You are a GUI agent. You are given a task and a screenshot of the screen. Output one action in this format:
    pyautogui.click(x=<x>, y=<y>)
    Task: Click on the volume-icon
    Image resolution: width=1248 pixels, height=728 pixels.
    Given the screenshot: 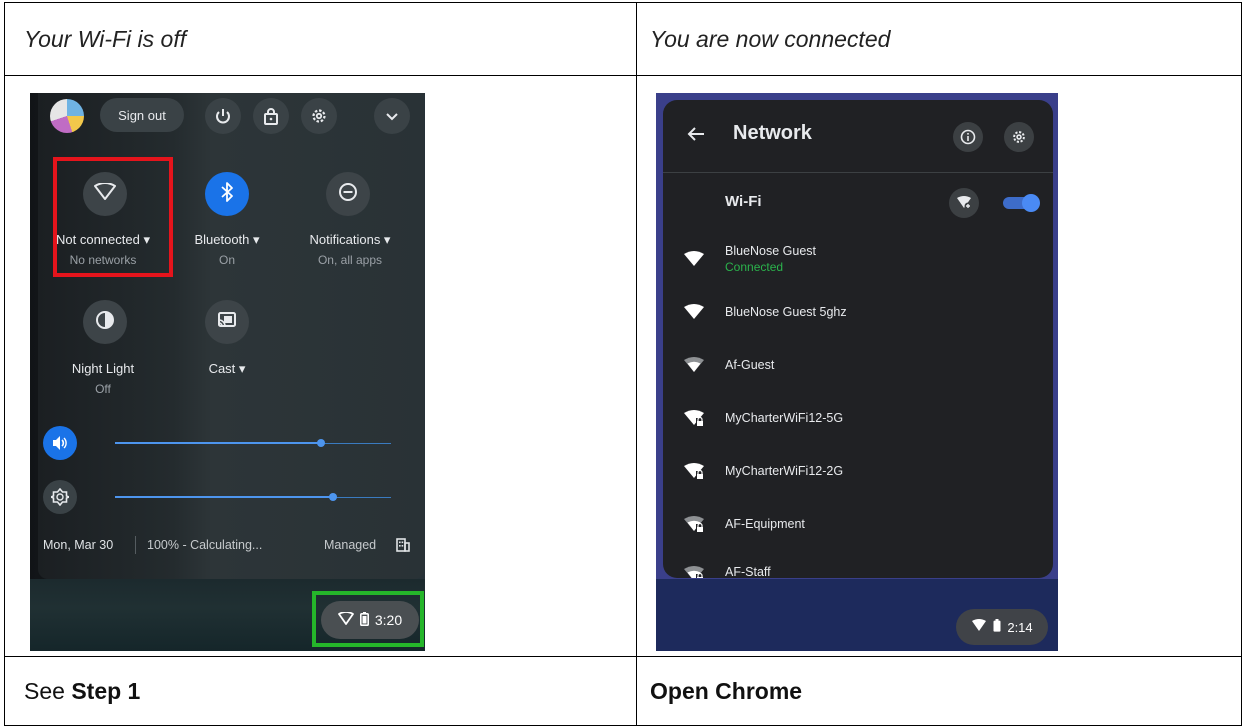 What is the action you would take?
    pyautogui.click(x=60, y=443)
    